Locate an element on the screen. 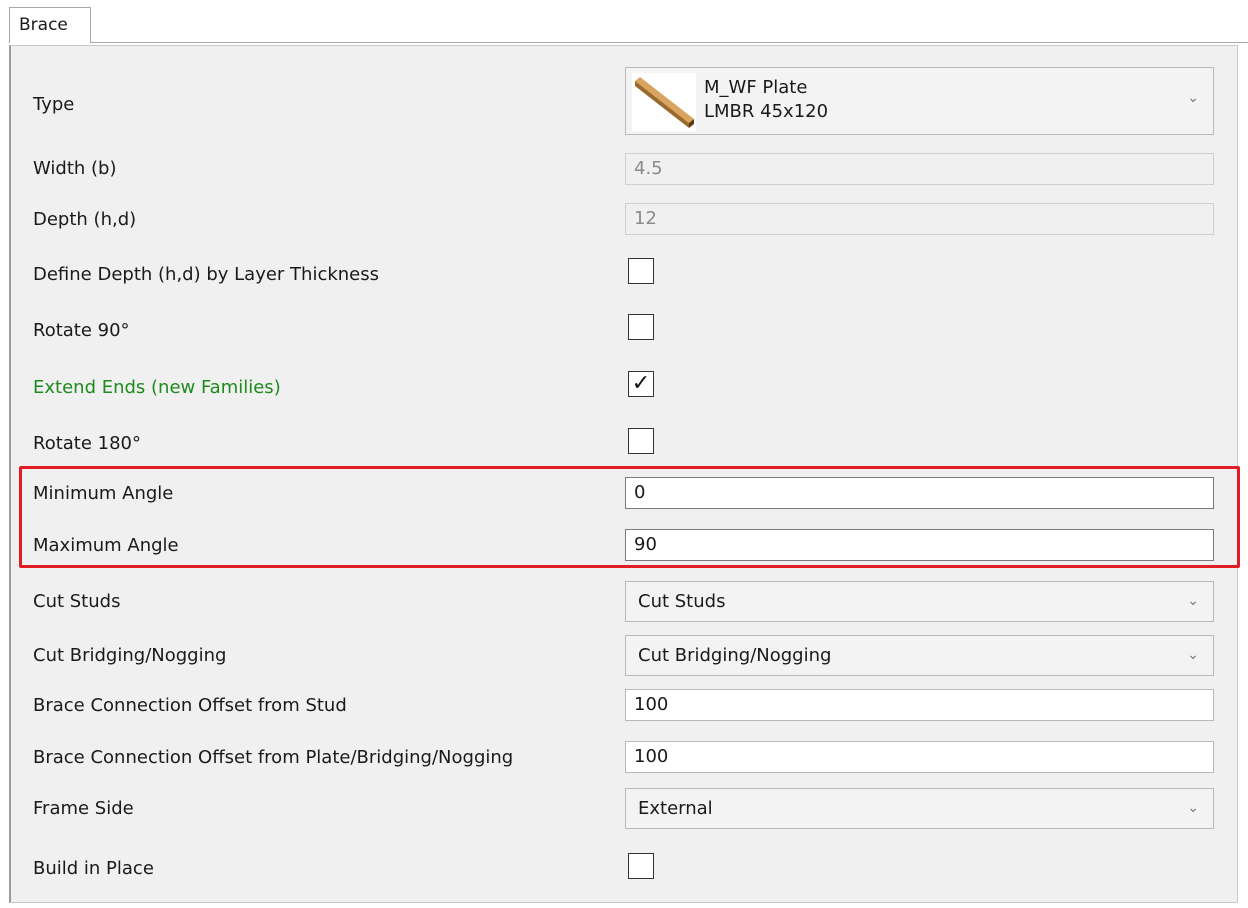 The width and height of the screenshot is (1248, 908). wood-plate-icon is located at coordinates (664, 102).